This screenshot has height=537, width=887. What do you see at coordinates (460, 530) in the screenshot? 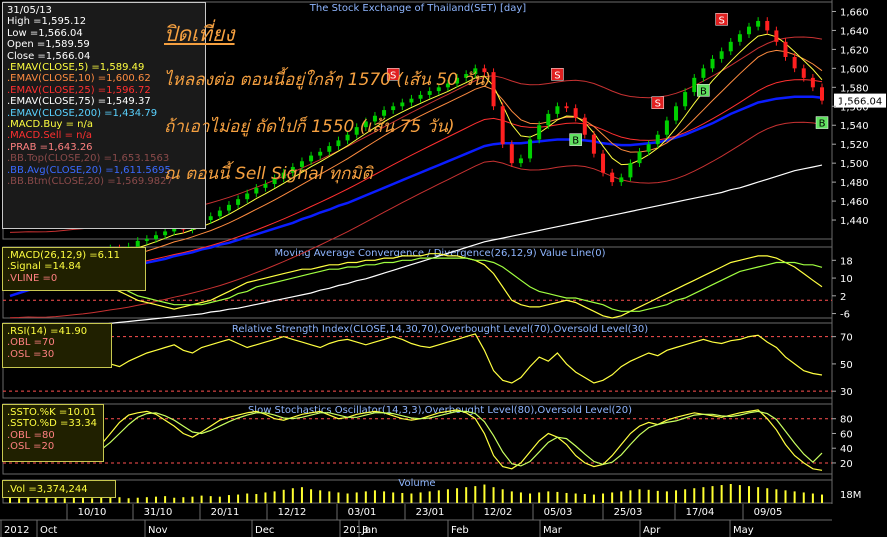
I see `month-label: Feb` at bounding box center [460, 530].